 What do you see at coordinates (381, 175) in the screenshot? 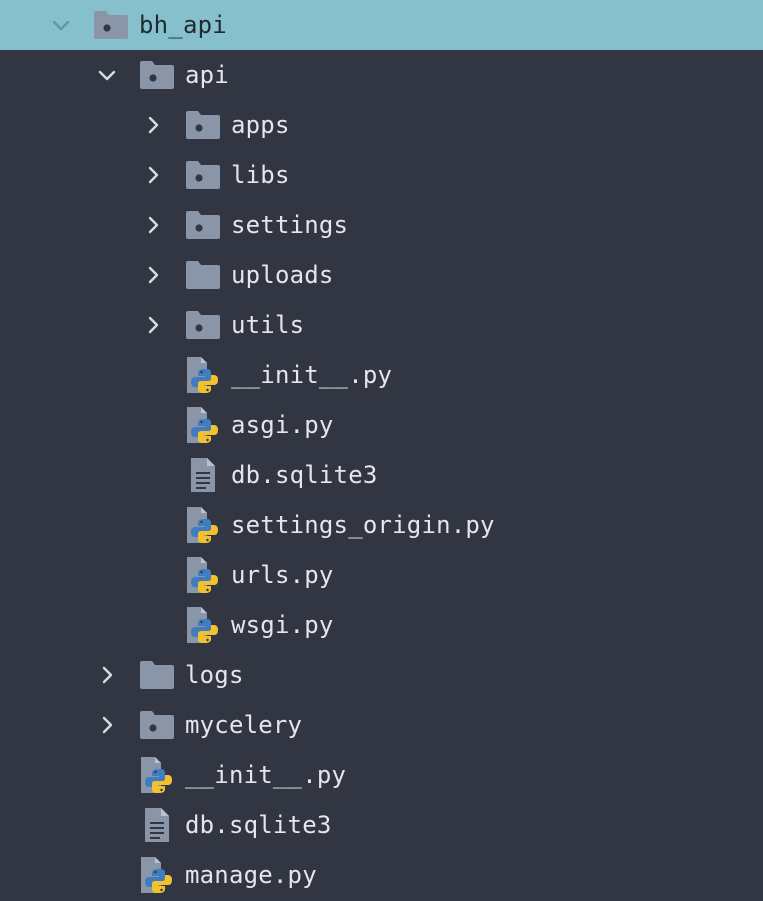
I see `tree-folder-libs: libs` at bounding box center [381, 175].